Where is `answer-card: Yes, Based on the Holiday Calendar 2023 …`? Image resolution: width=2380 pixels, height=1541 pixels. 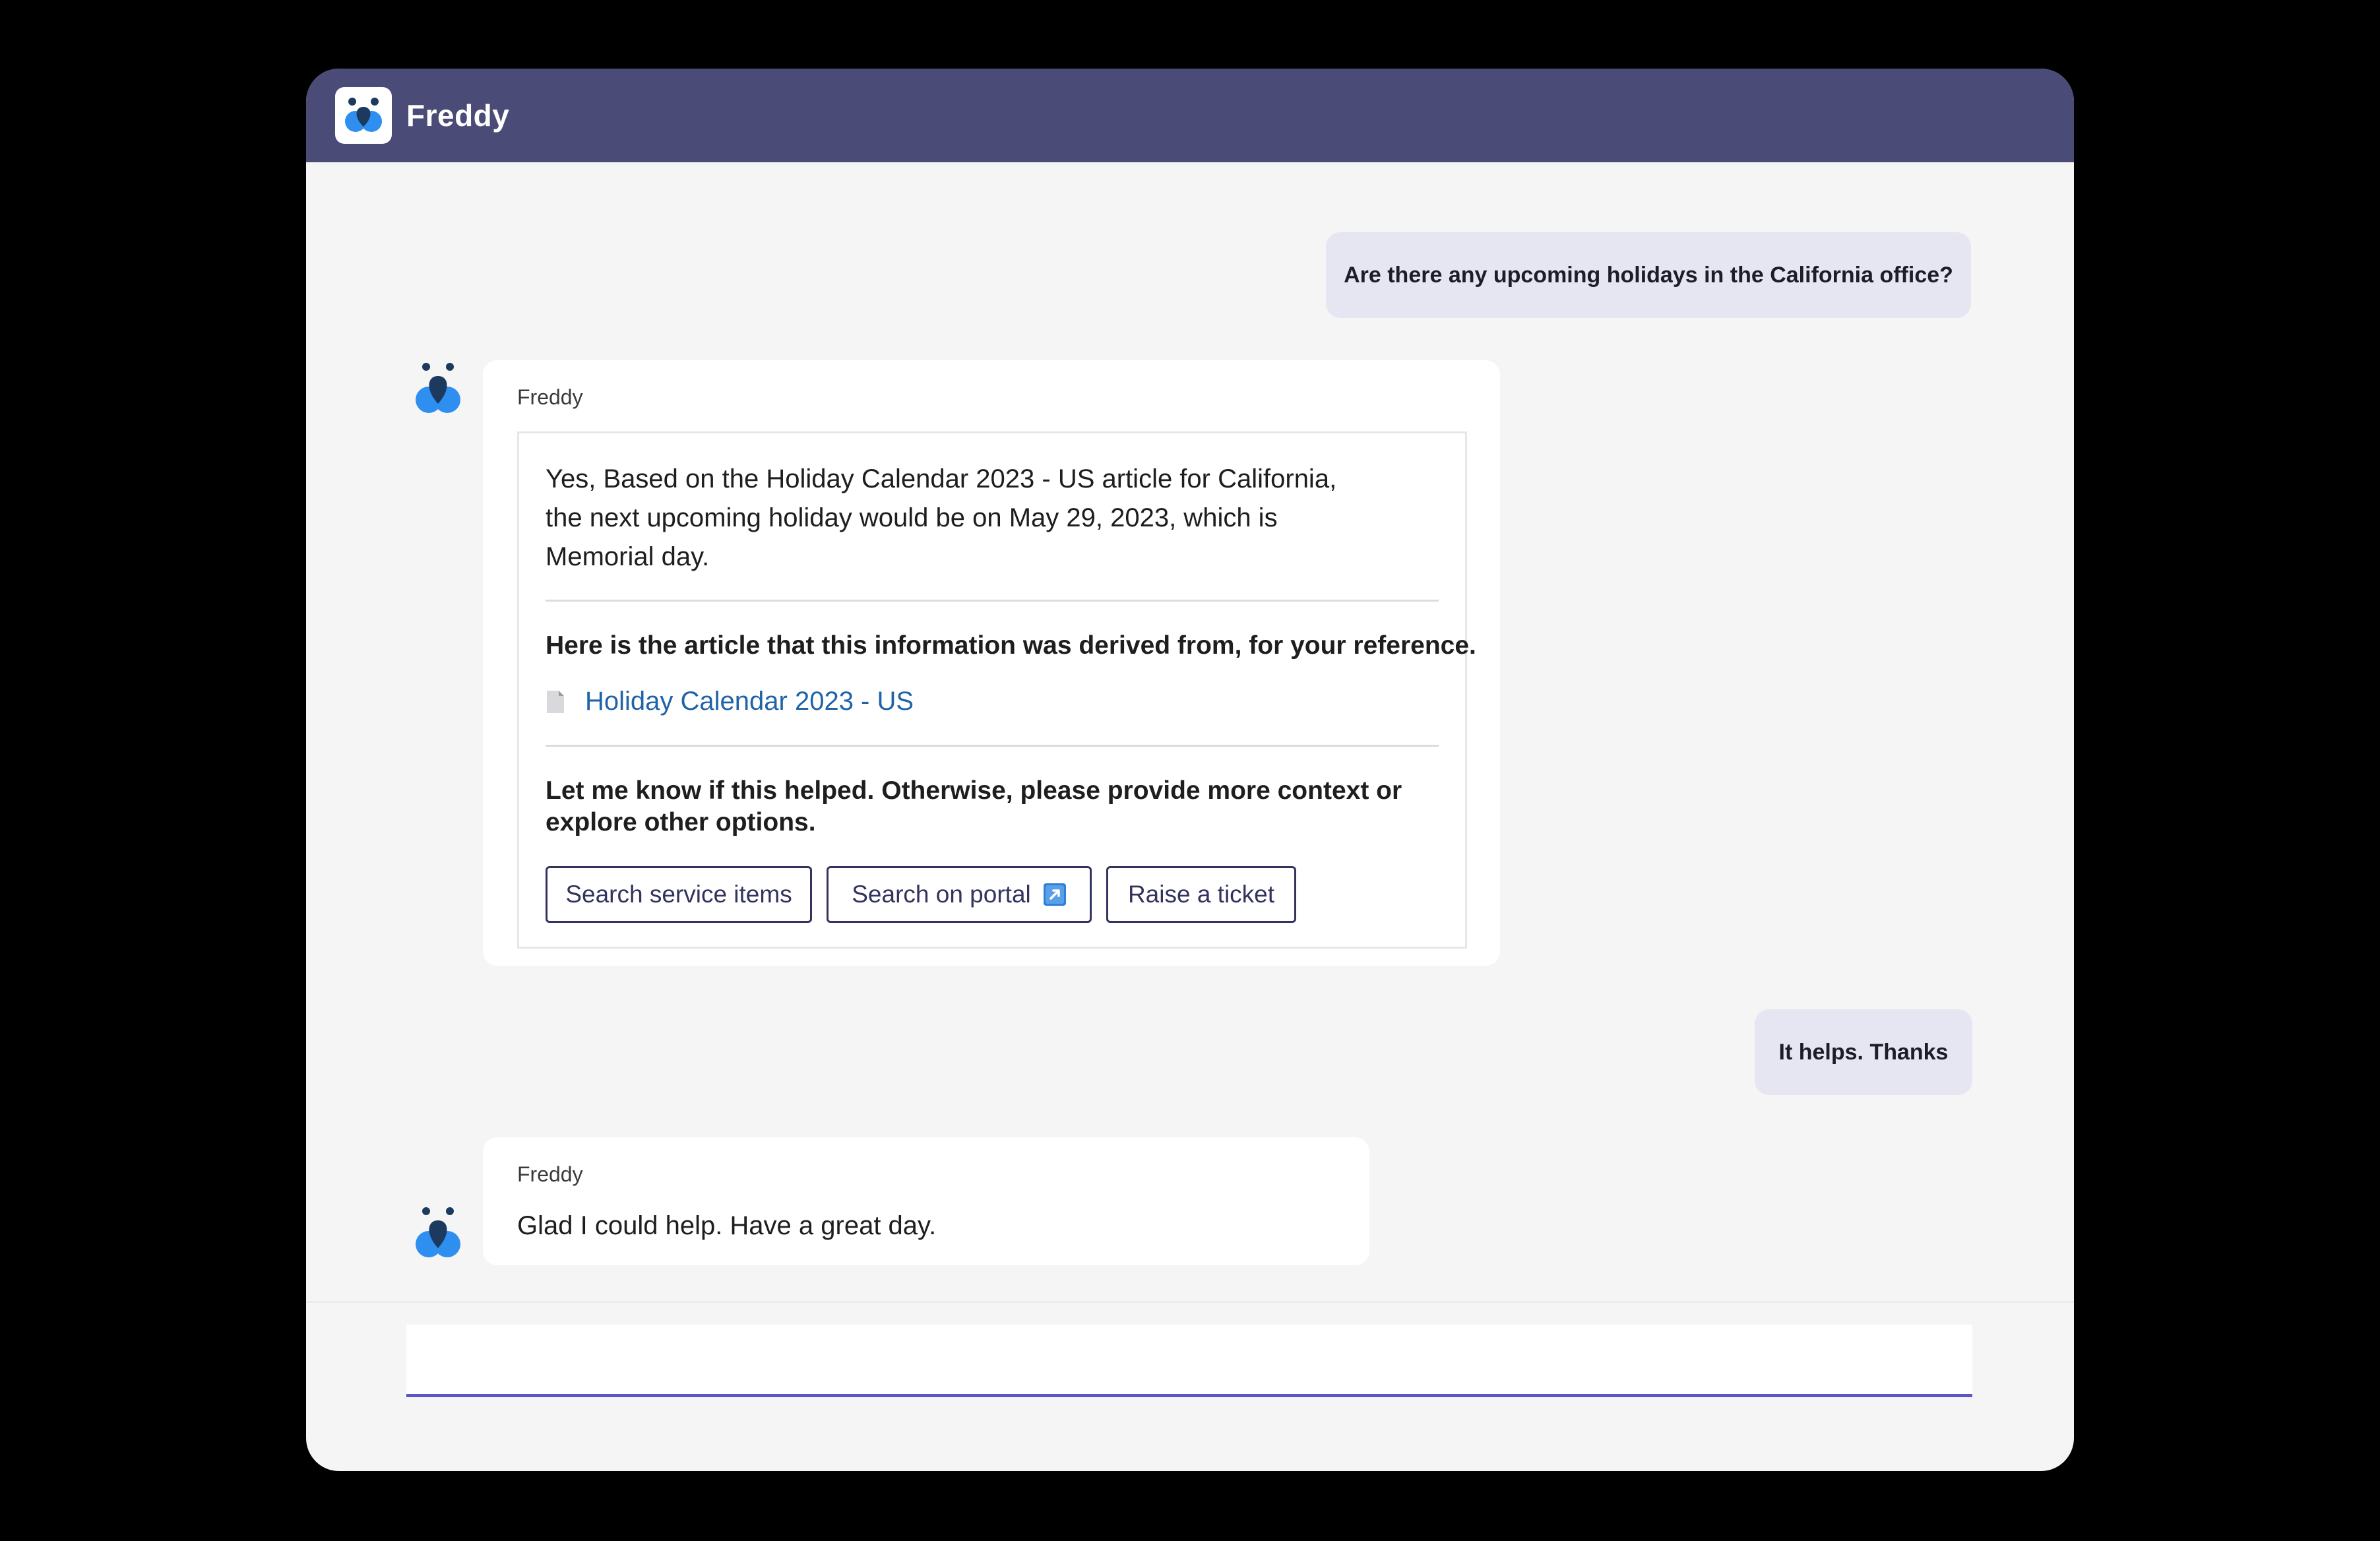
answer-card: Yes, Based on the Holiday Calendar 2023 … is located at coordinates (996, 690).